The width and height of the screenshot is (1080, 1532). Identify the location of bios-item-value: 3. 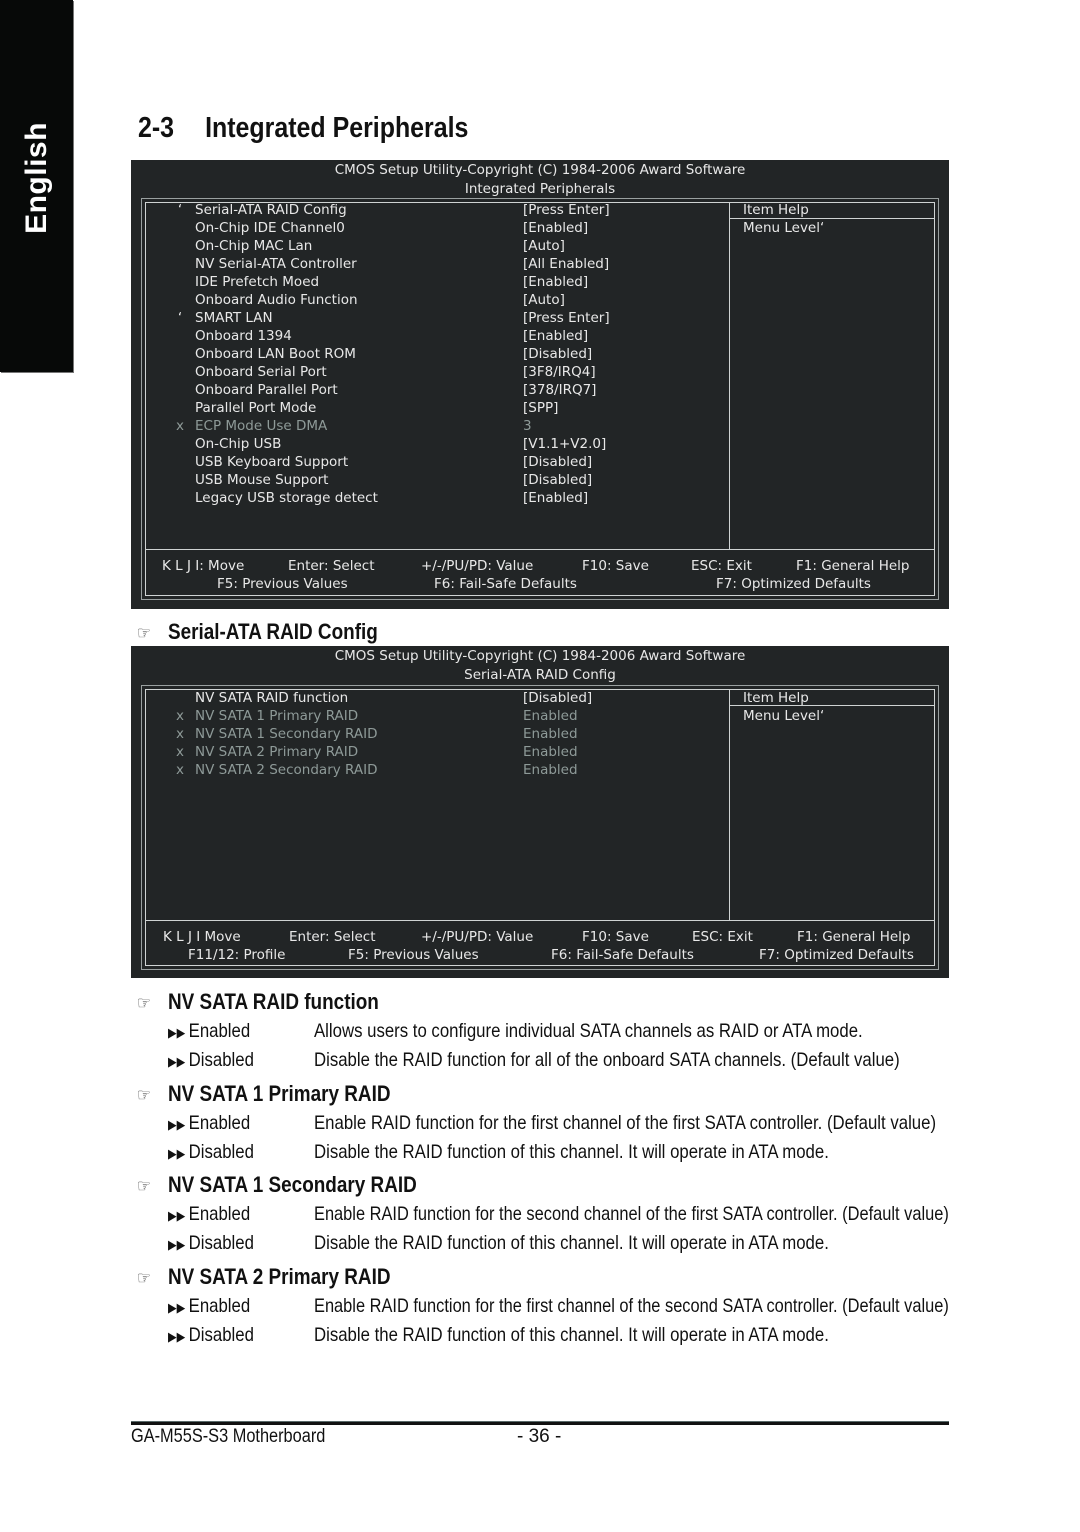
(527, 426).